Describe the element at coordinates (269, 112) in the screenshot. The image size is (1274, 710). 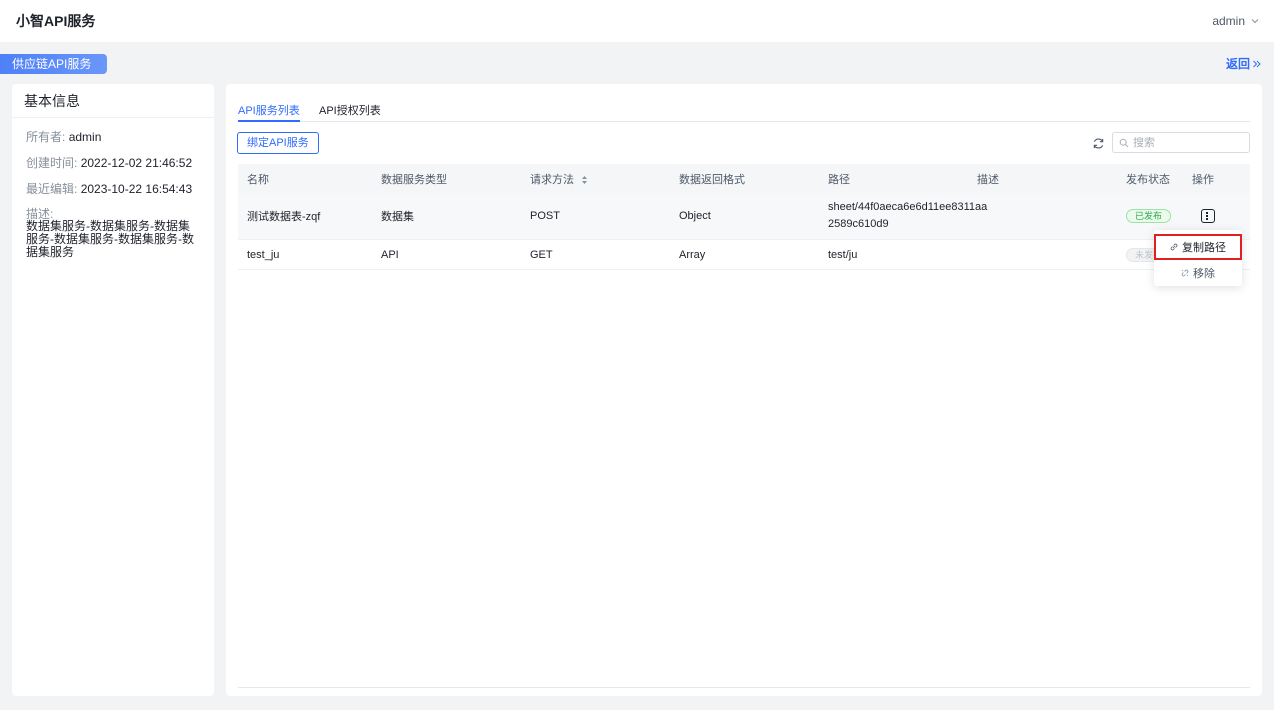
I see `tab-api-service-list: API服务列表` at that location.